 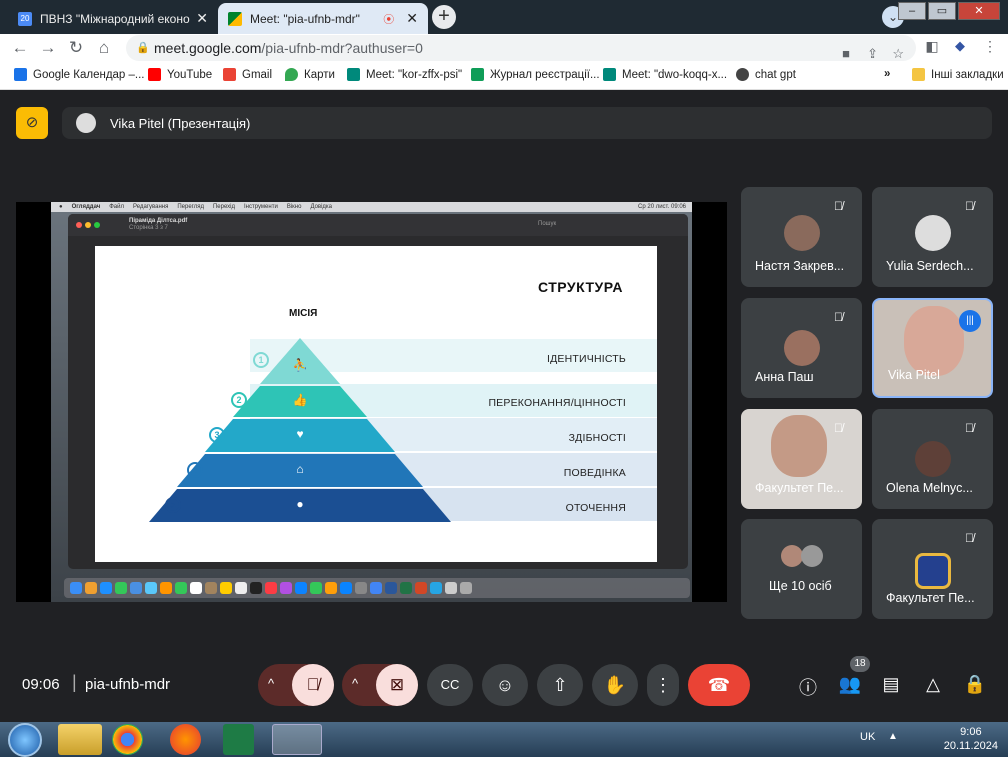 I want to click on menubar-item: Перегляд, so click(x=190, y=207).